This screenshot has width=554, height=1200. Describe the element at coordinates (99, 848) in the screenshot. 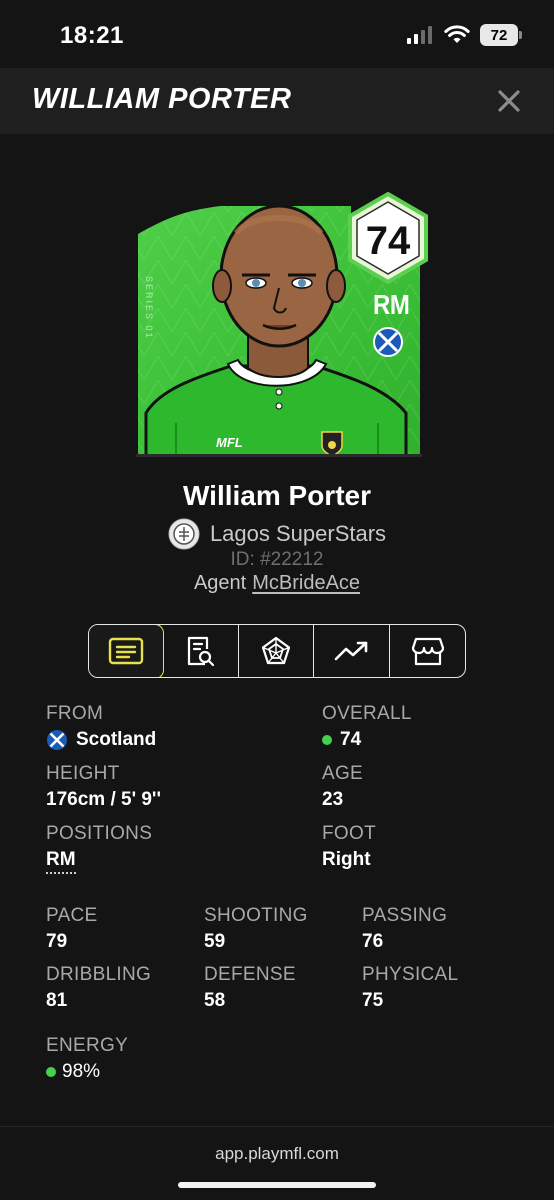

I see `detail-positions: POSITIONS RM` at that location.